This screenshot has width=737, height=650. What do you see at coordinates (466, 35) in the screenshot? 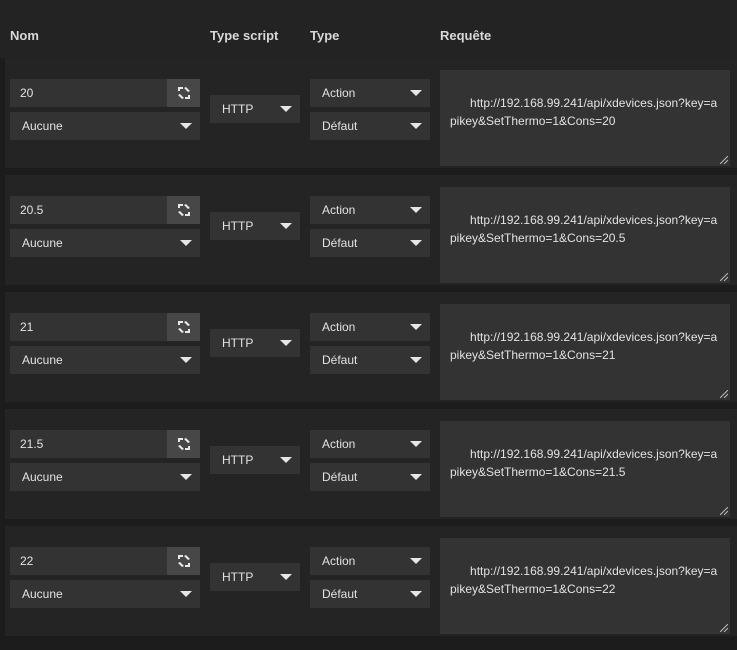
I see `header-requete: Requête` at bounding box center [466, 35].